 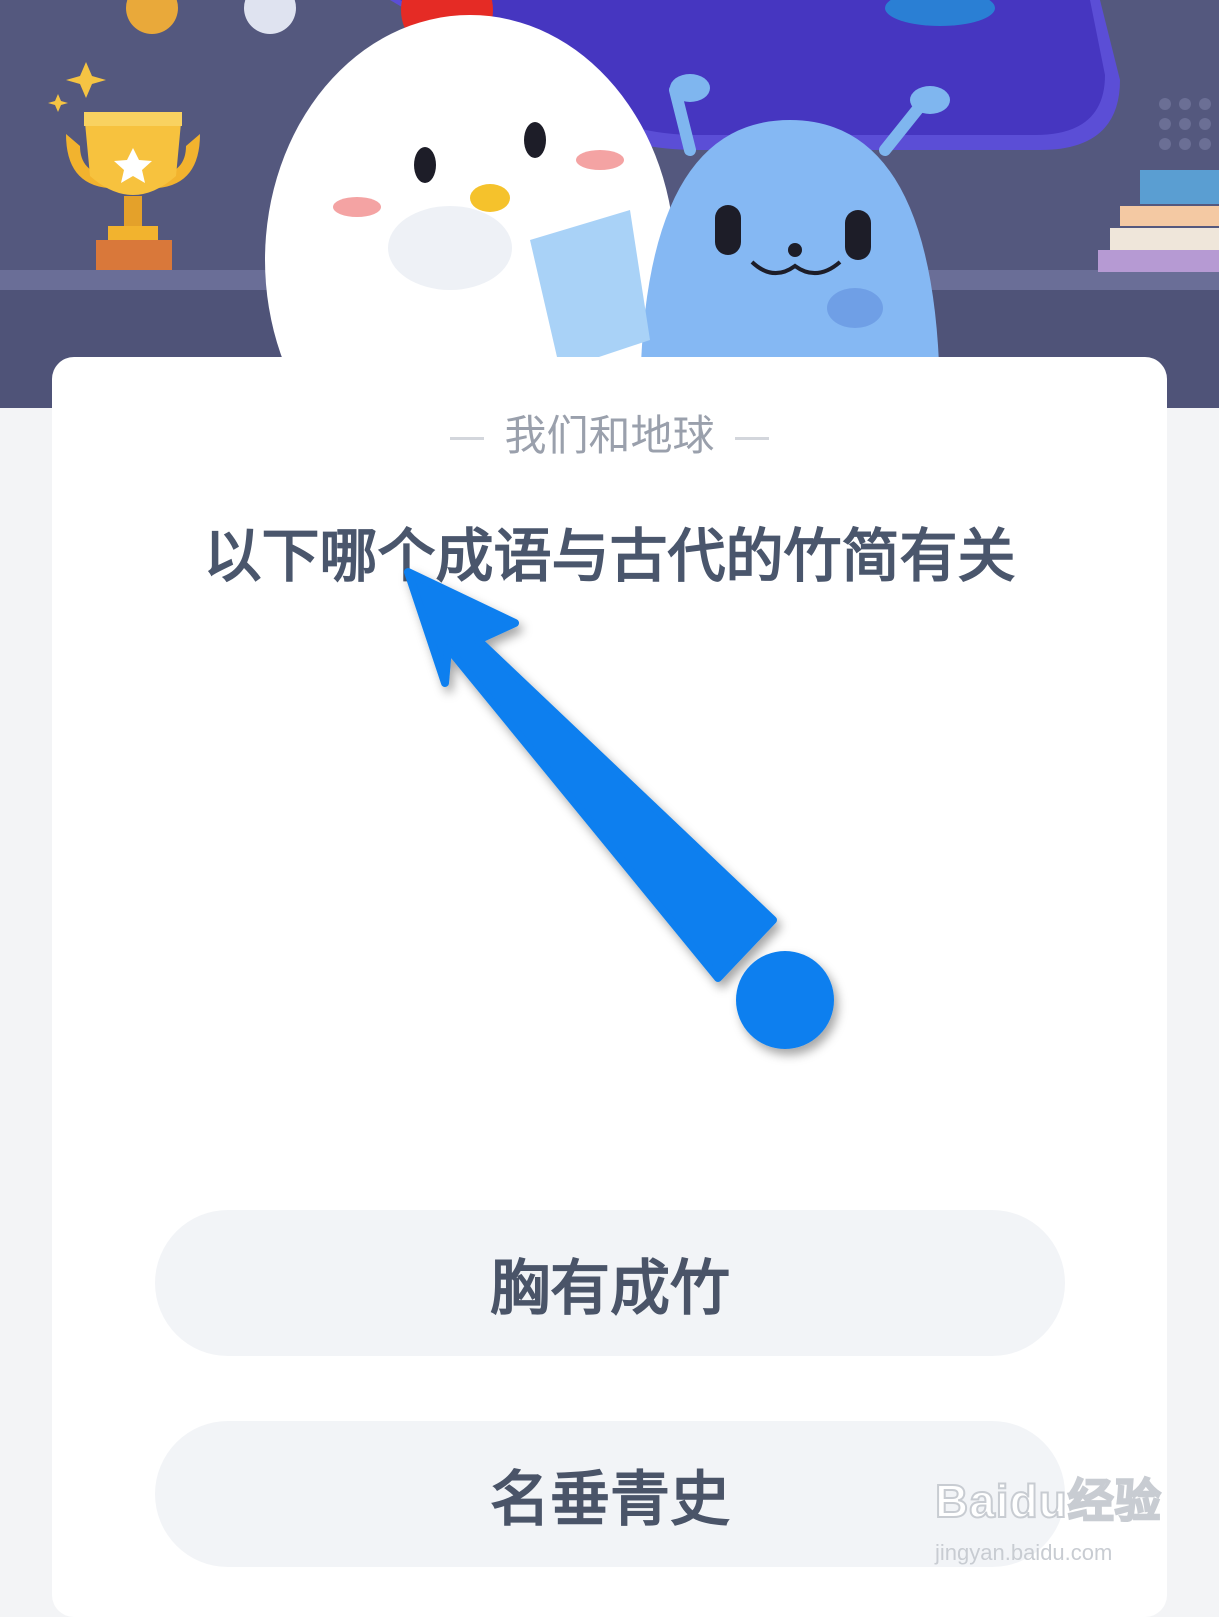 I want to click on arrow-pointer-icon, so click(x=619, y=808).